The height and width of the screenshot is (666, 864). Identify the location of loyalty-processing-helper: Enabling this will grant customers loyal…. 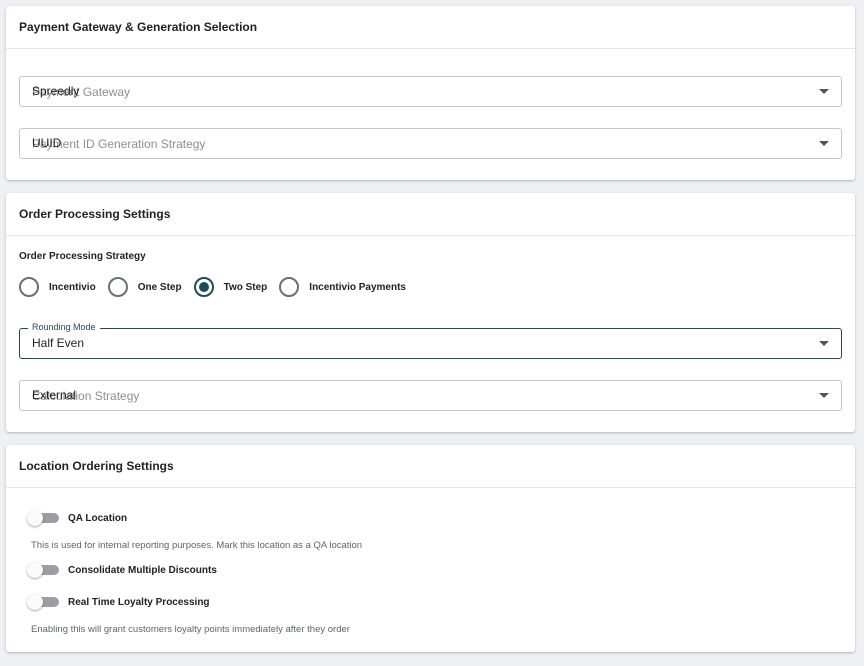
(190, 629).